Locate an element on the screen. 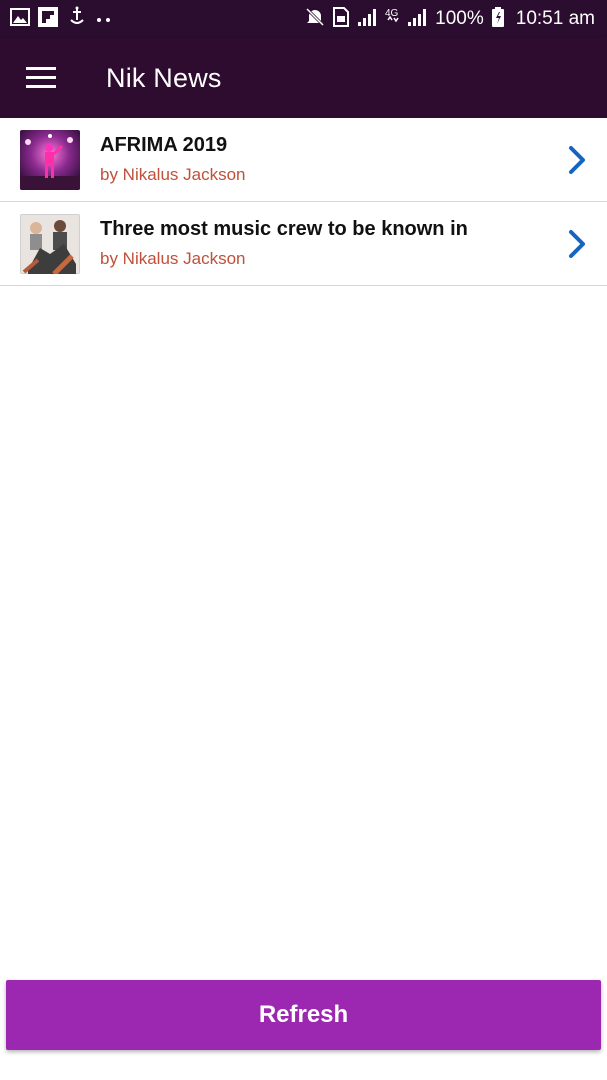 This screenshot has width=607, height=1080. status-bar-left is located at coordinates (61, 19).